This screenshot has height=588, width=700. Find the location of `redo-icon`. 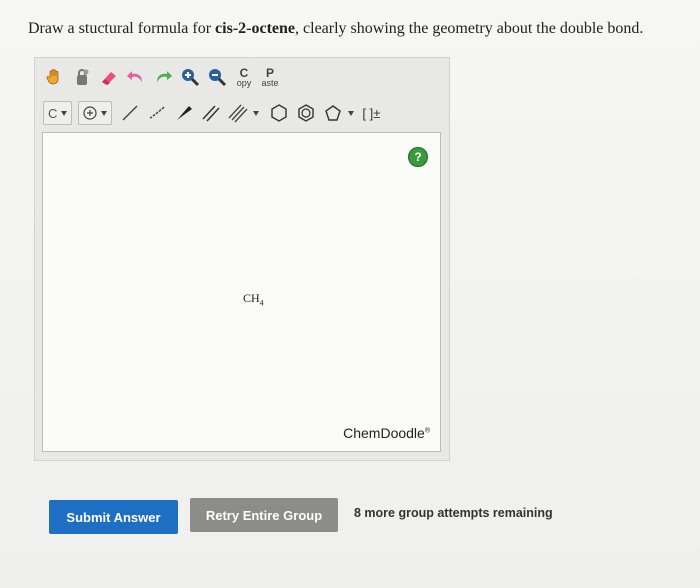

redo-icon is located at coordinates (163, 77).